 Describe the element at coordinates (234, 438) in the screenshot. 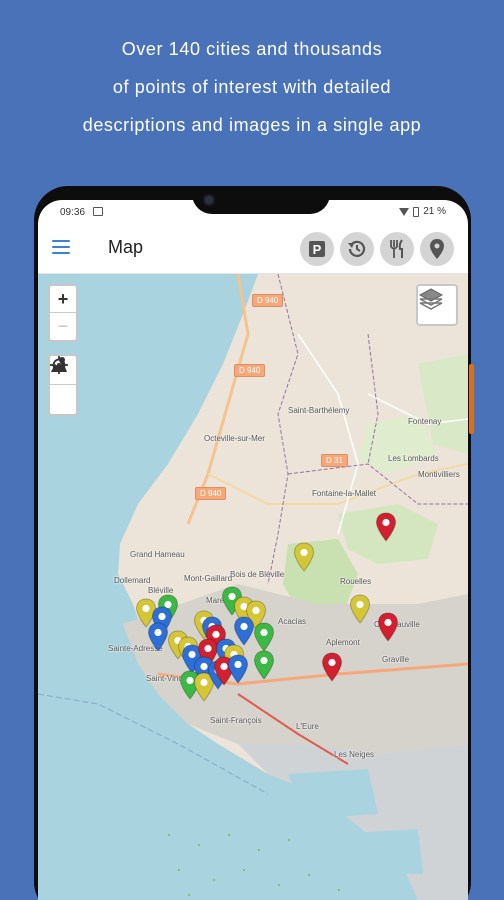

I see `place-label: Octeville-sur-Mer` at that location.